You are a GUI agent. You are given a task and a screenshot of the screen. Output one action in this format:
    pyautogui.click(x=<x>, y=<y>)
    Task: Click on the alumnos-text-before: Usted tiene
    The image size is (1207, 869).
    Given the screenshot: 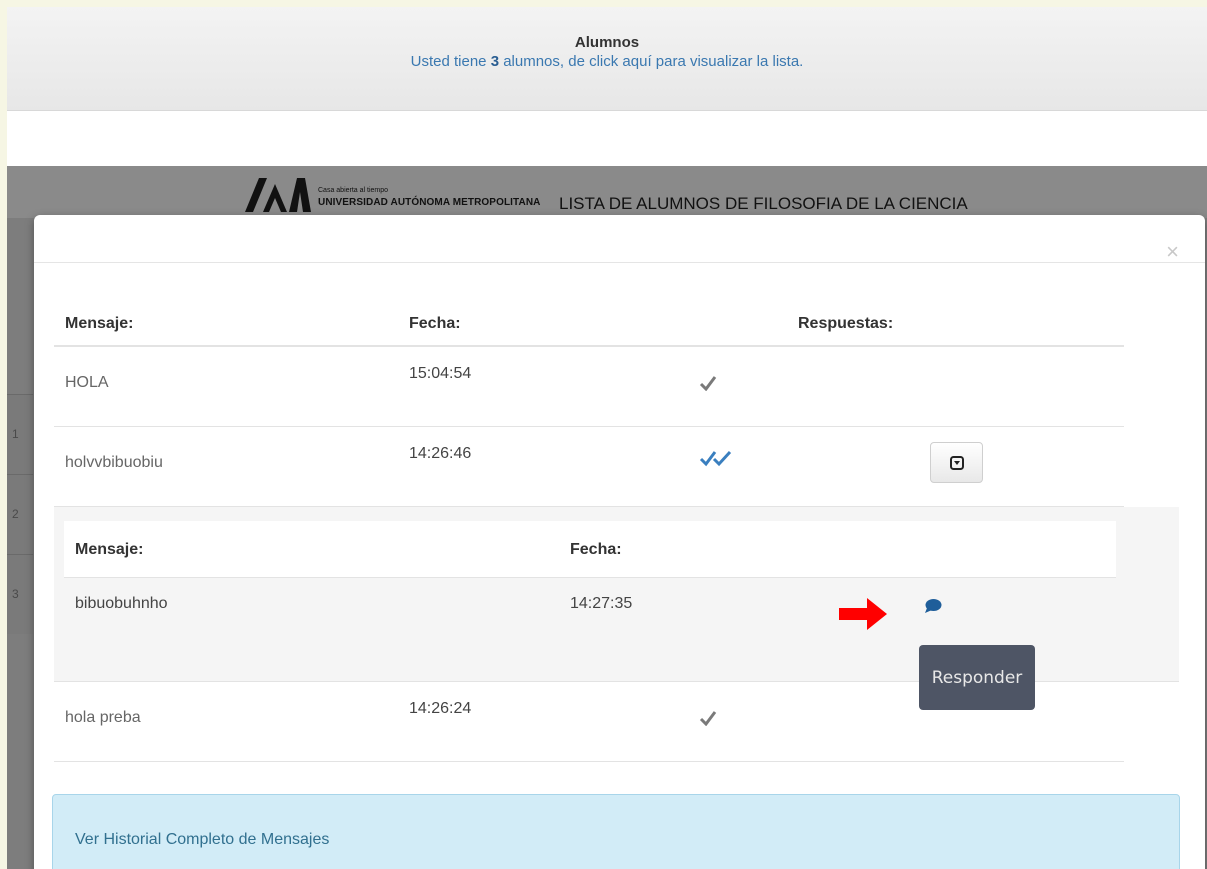 What is the action you would take?
    pyautogui.click(x=450, y=61)
    